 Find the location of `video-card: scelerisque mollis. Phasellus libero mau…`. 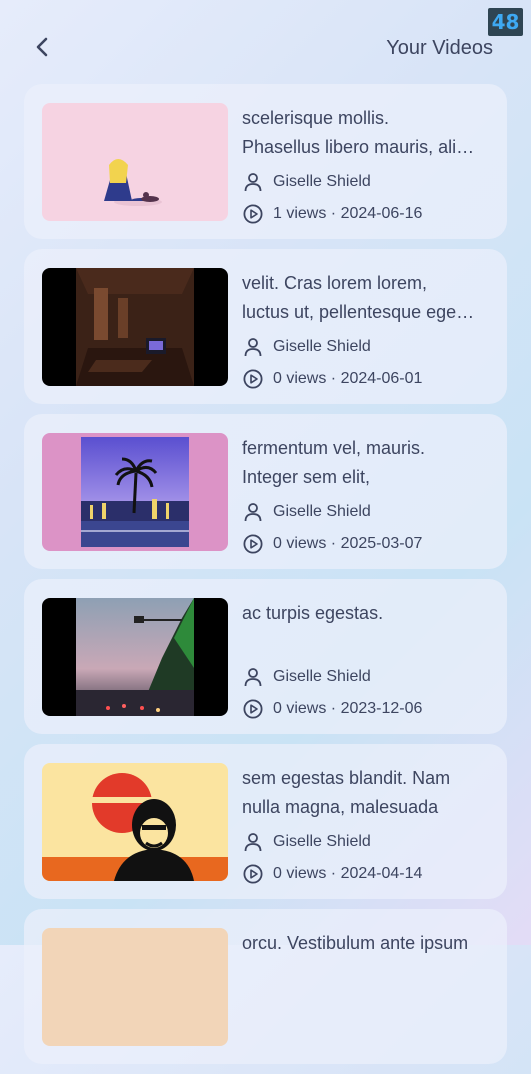

video-card: scelerisque mollis. Phasellus libero mau… is located at coordinates (265, 161).